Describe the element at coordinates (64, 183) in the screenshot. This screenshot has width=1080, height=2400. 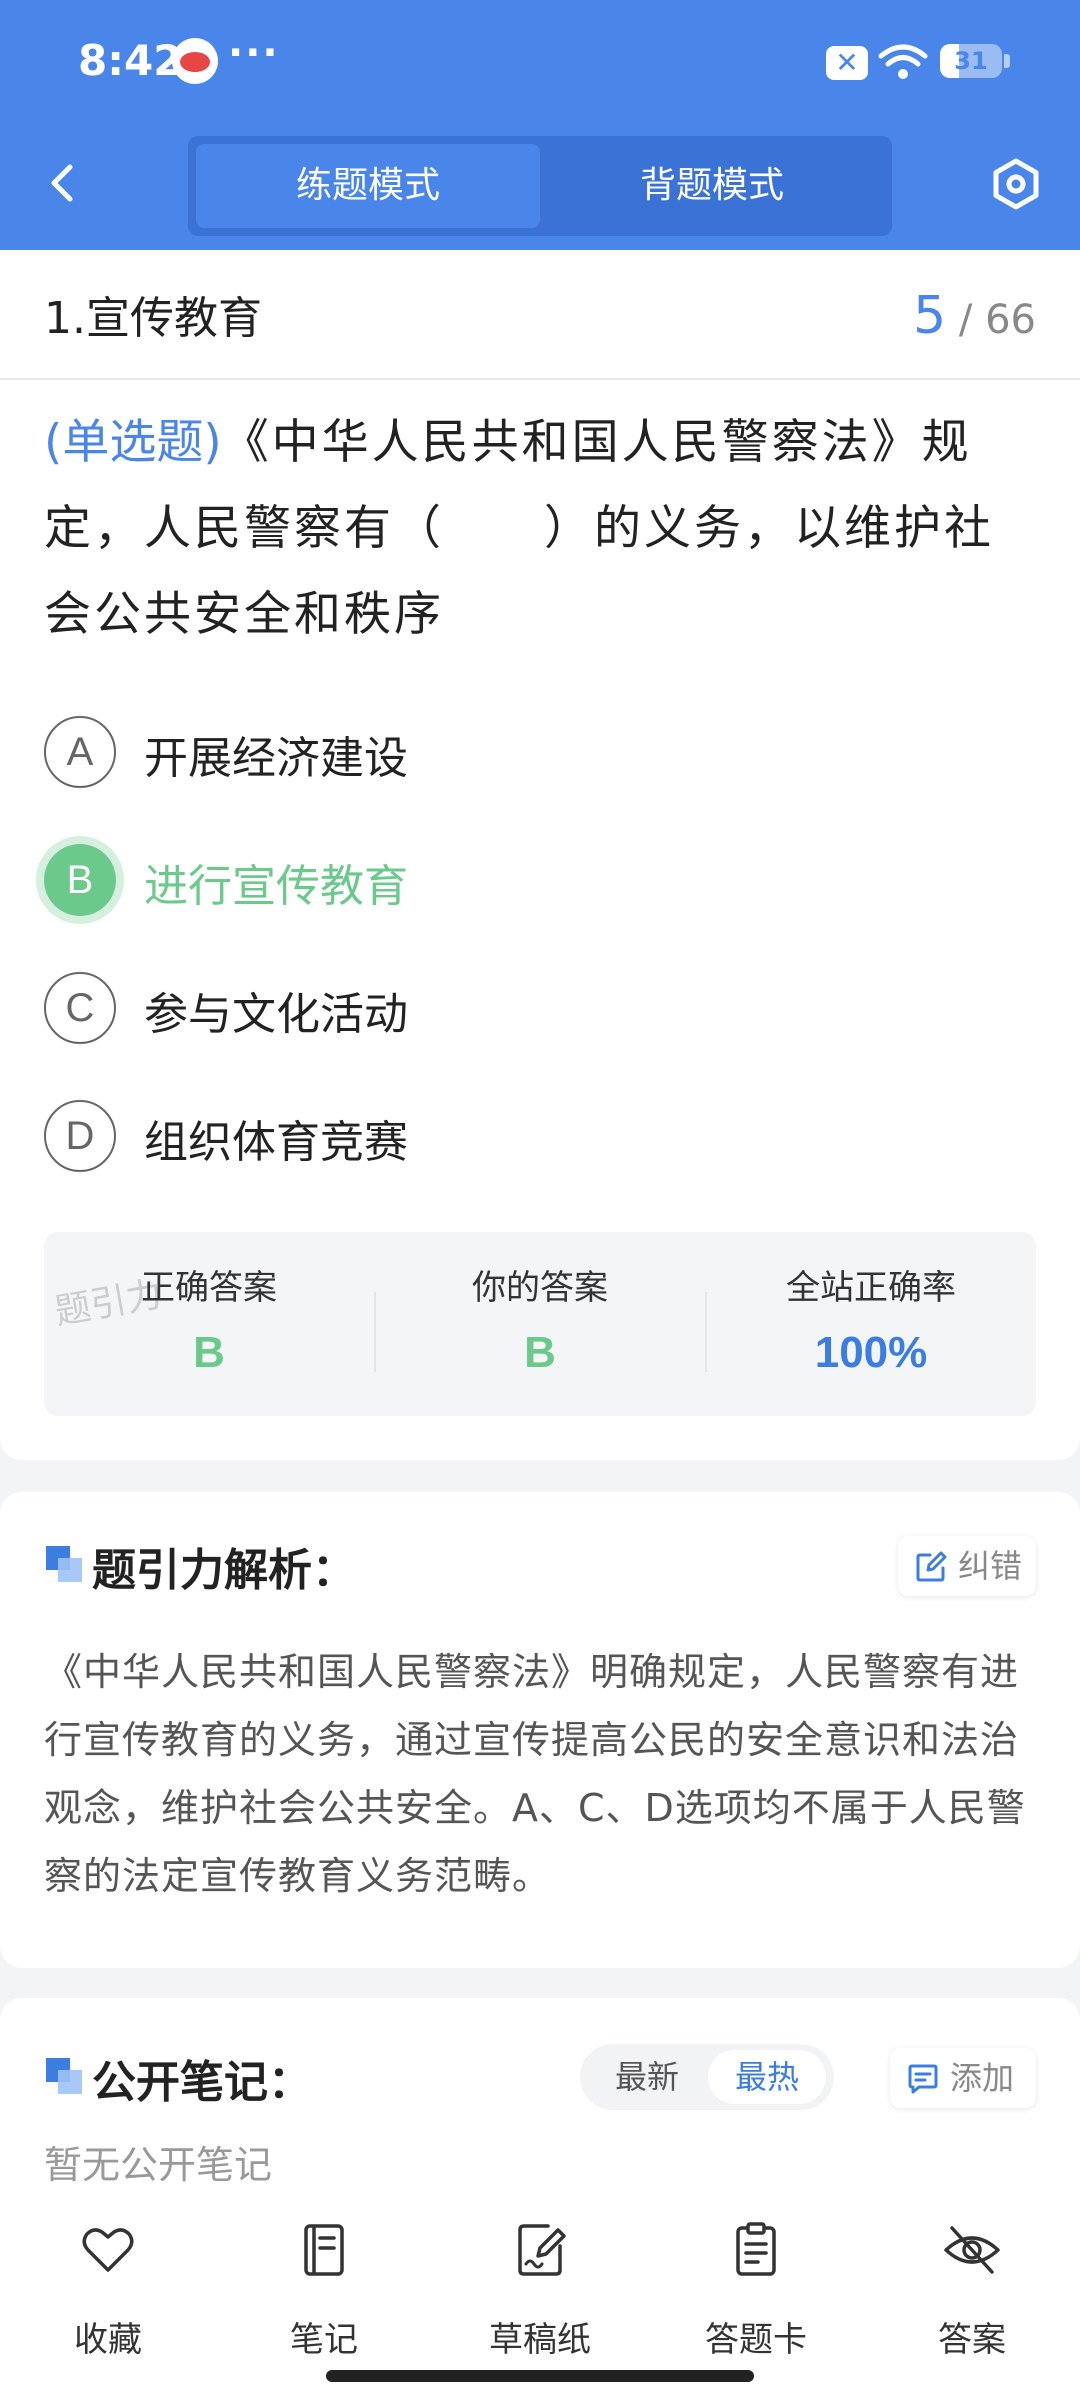
I see `back-arrow-icon` at that location.